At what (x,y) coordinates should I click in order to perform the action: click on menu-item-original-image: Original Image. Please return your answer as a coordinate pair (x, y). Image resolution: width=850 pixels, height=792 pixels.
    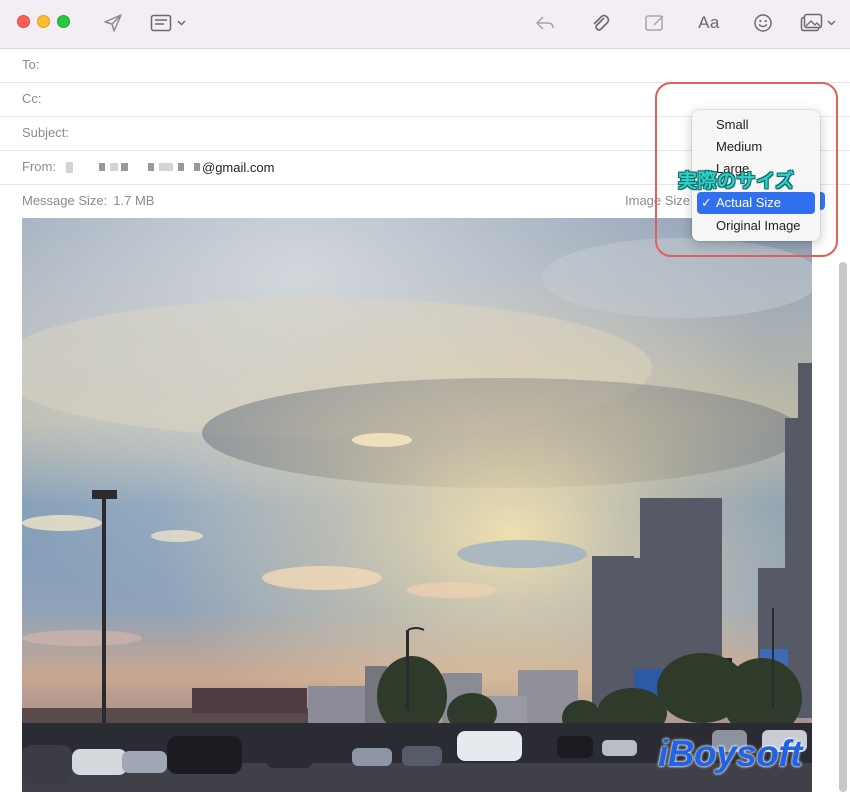
    Looking at the image, I should click on (756, 226).